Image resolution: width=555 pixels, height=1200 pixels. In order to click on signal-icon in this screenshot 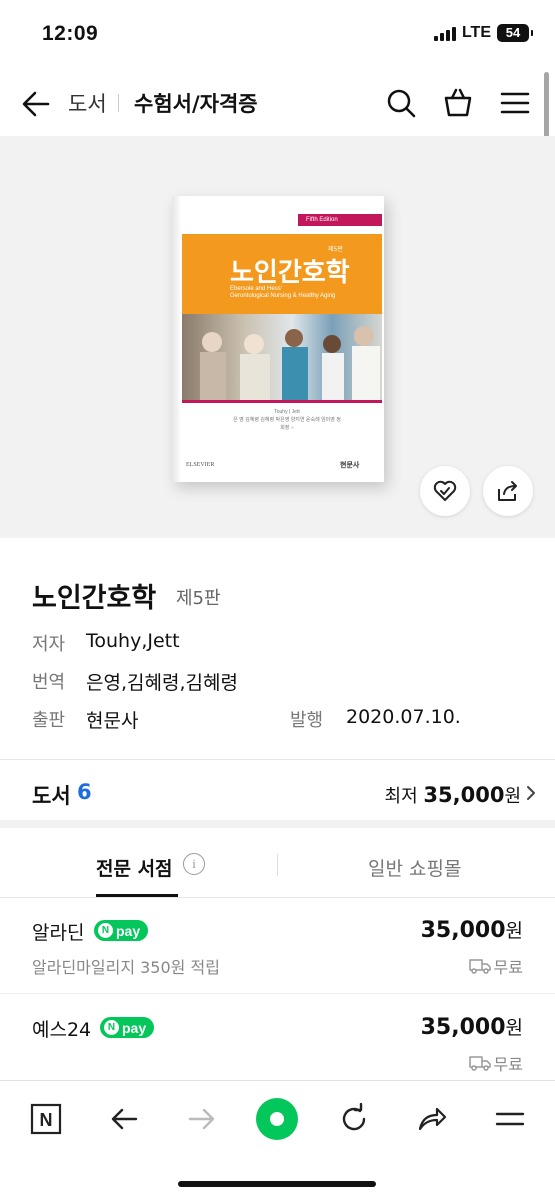, I will do `click(444, 33)`.